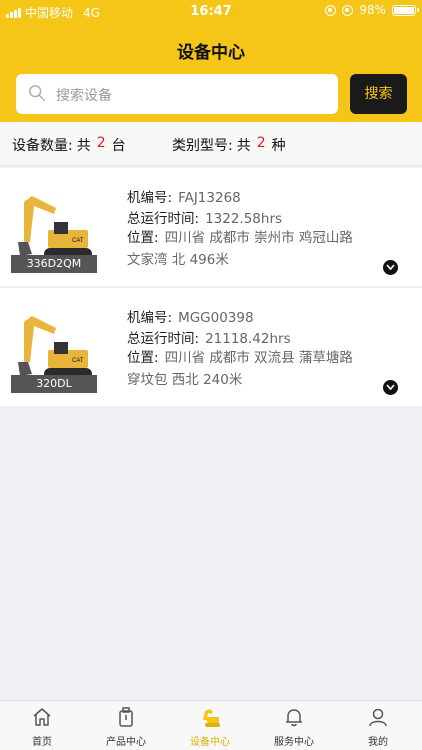  I want to click on tab-devices-label: 设备中心, so click(210, 742).